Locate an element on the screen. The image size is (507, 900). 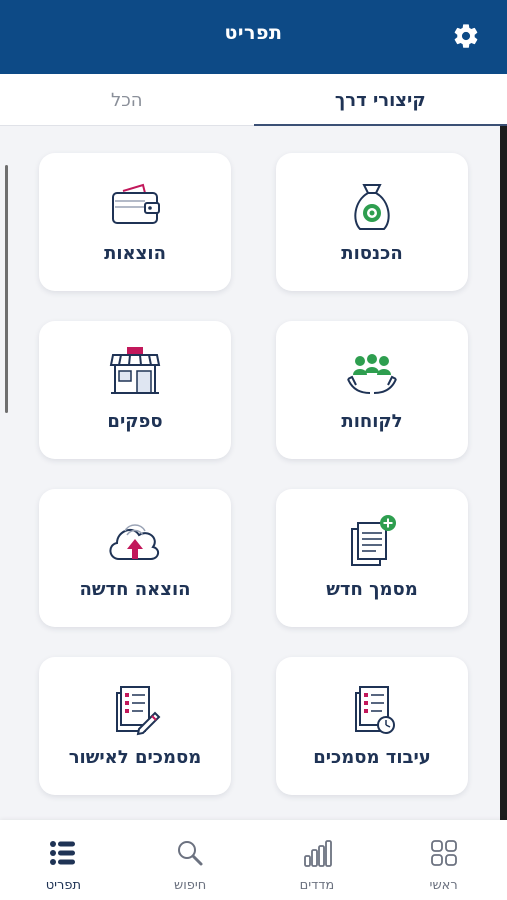
scroll-indicator is located at coordinates (6, 289).